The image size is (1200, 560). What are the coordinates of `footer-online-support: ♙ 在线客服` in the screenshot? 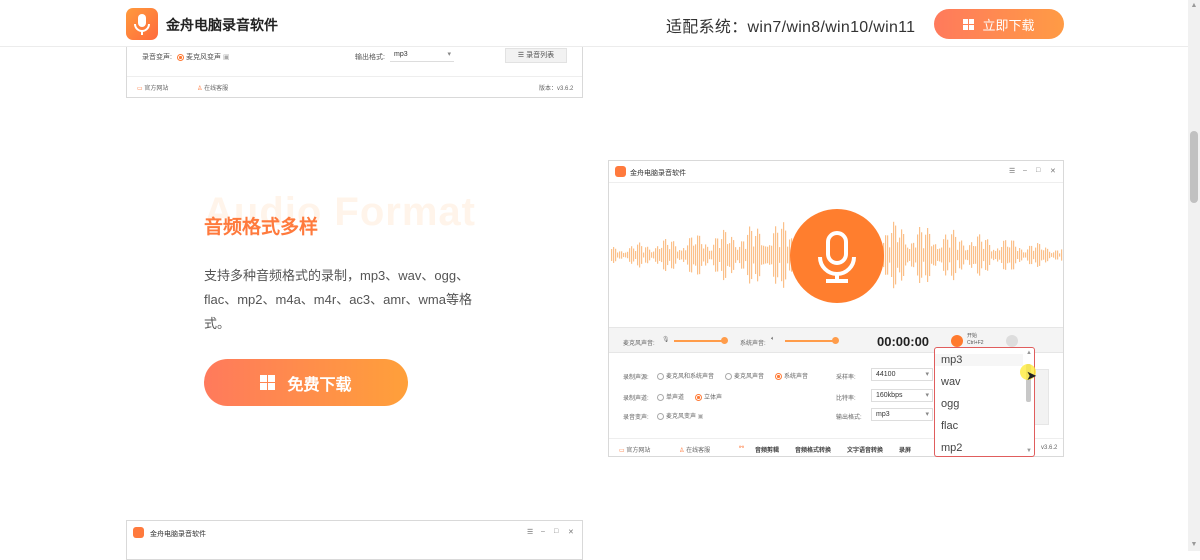 It's located at (694, 449).